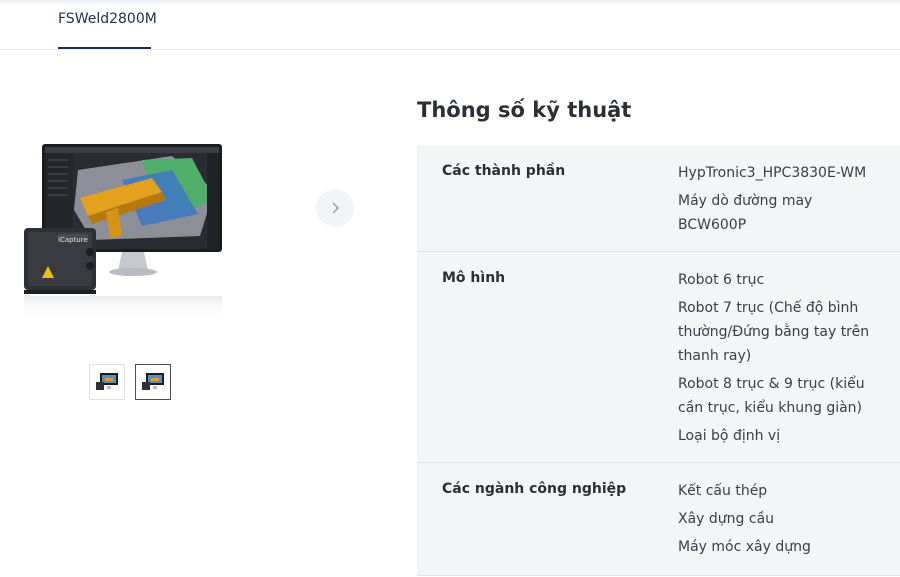 This screenshot has height=577, width=900. What do you see at coordinates (721, 280) in the screenshot?
I see `spec-value: Robot 6 trục` at bounding box center [721, 280].